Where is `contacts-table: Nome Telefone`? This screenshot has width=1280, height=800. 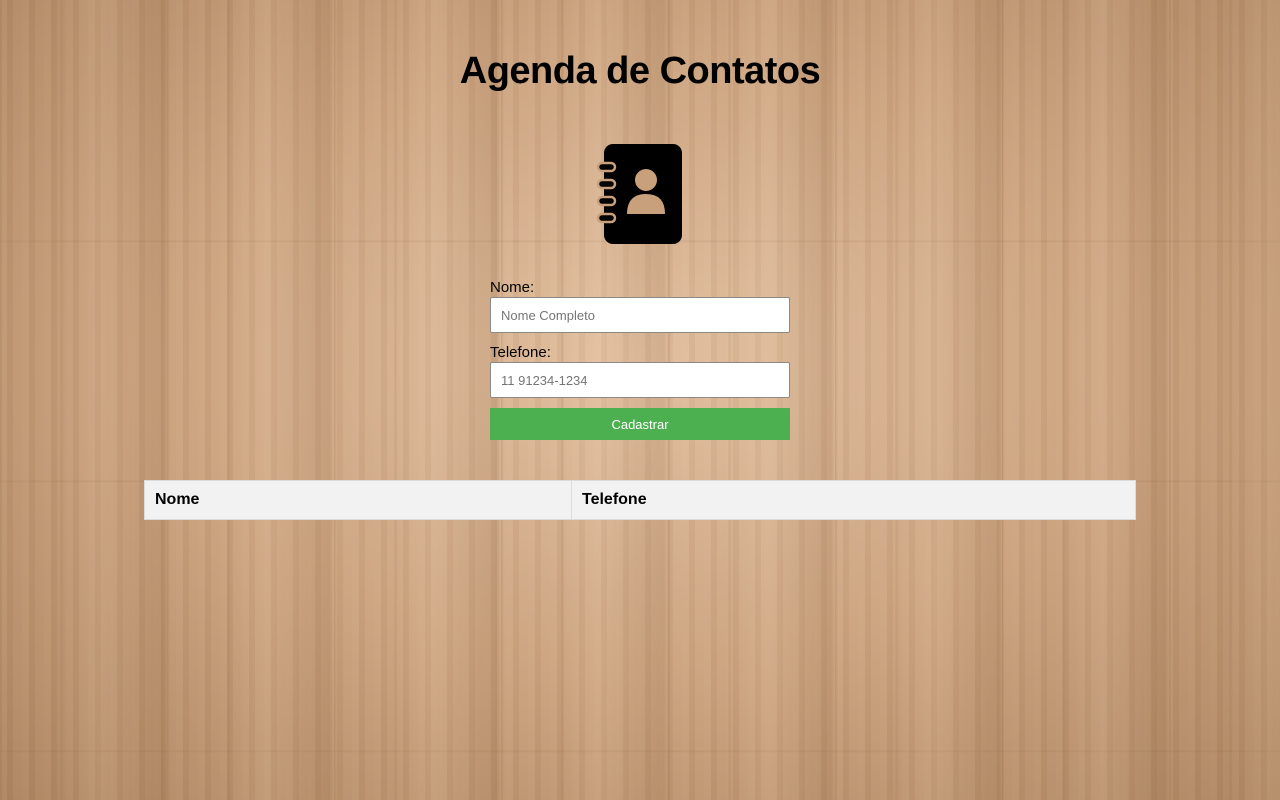
contacts-table: Nome Telefone is located at coordinates (640, 500).